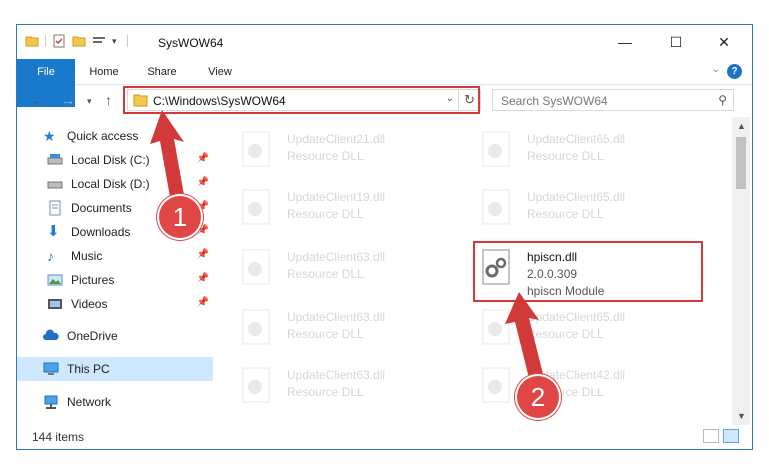 Image resolution: width=769 pixels, height=464 pixels. I want to click on help-icon: ?, so click(734, 71).